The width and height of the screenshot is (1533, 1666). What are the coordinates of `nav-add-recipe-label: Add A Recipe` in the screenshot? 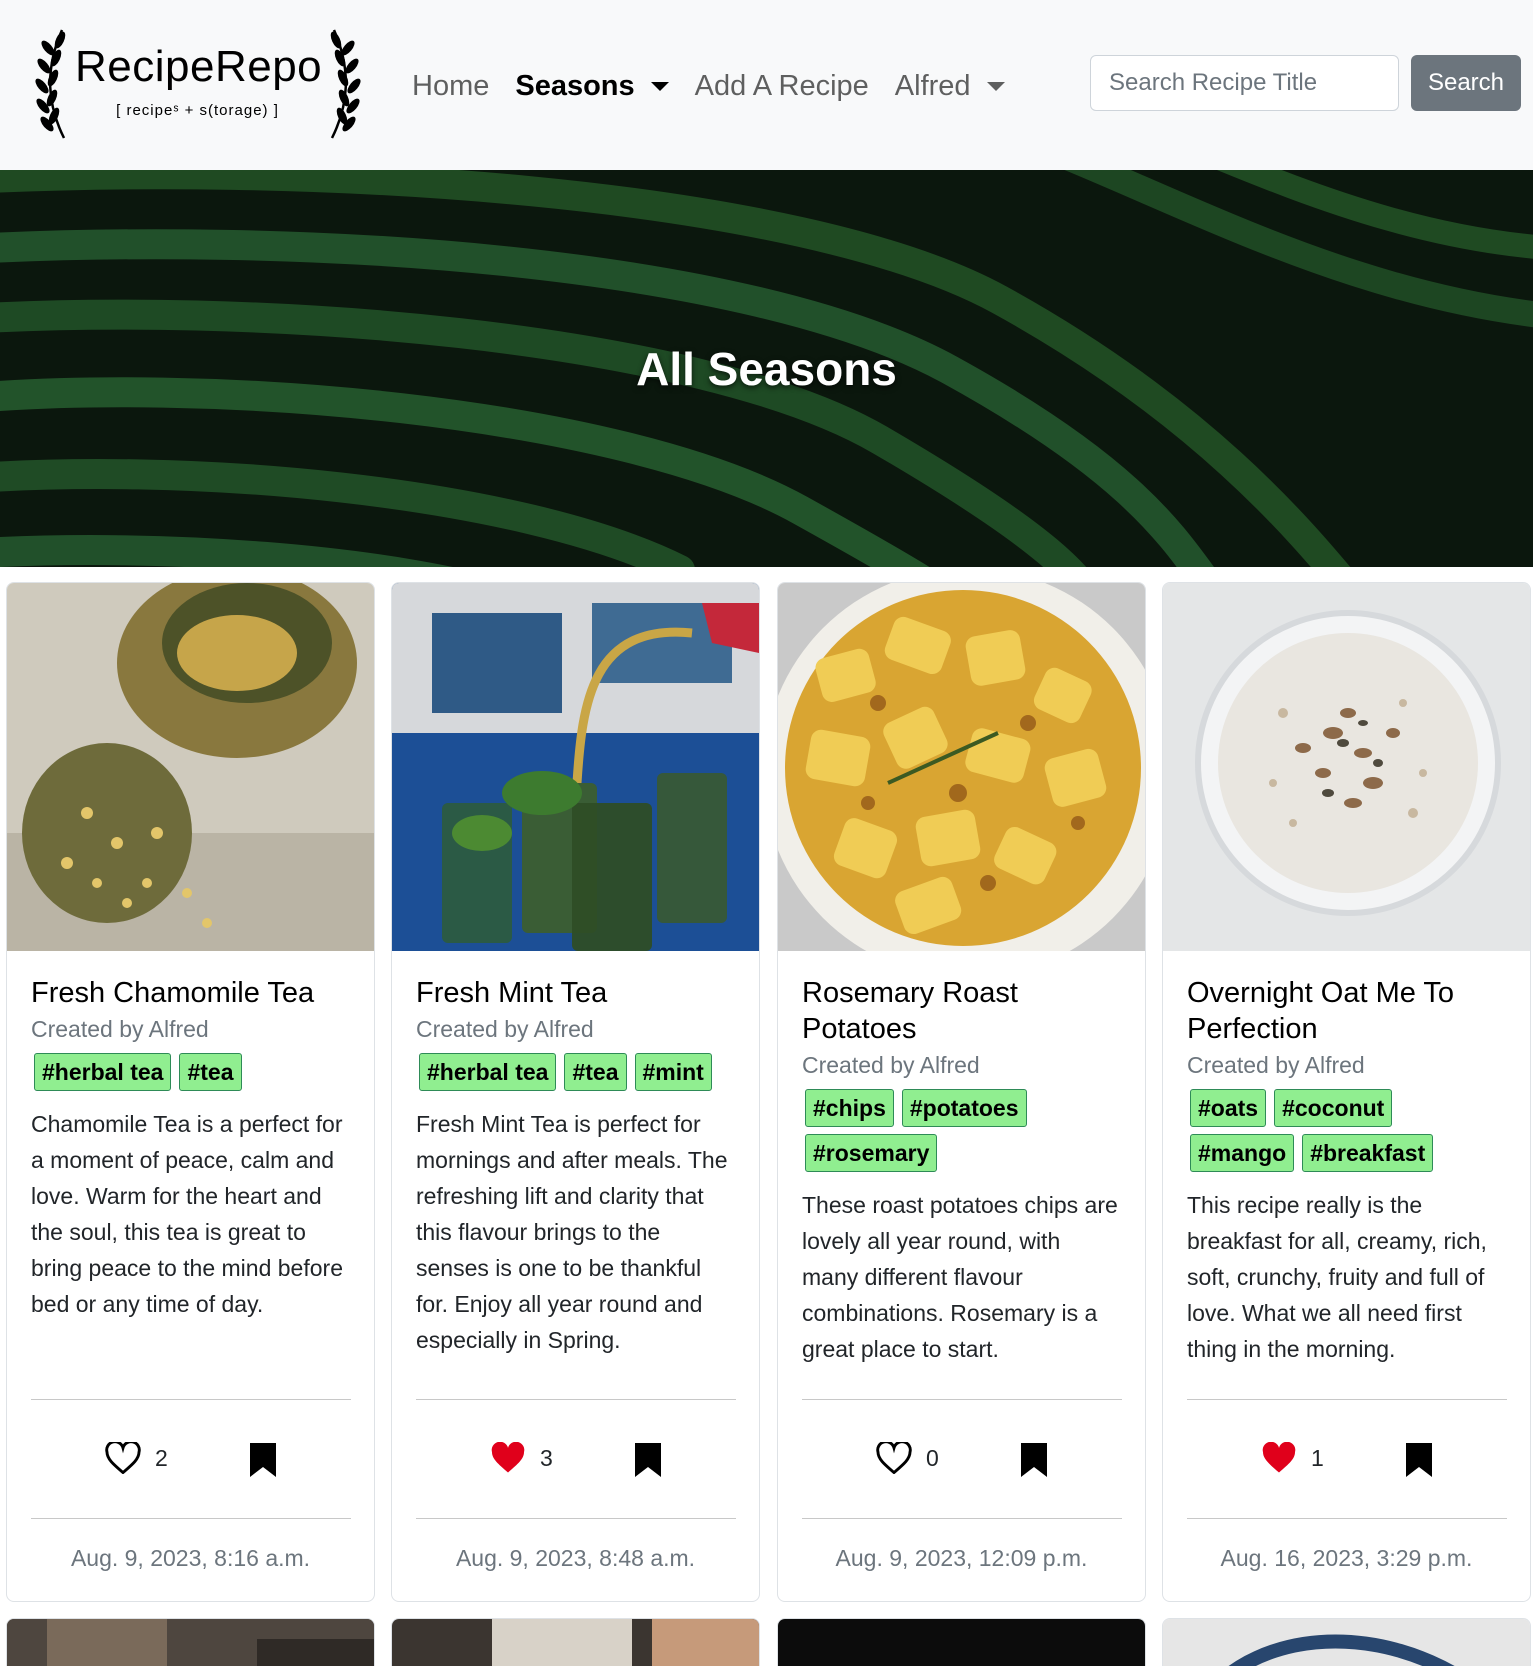 It's located at (781, 85).